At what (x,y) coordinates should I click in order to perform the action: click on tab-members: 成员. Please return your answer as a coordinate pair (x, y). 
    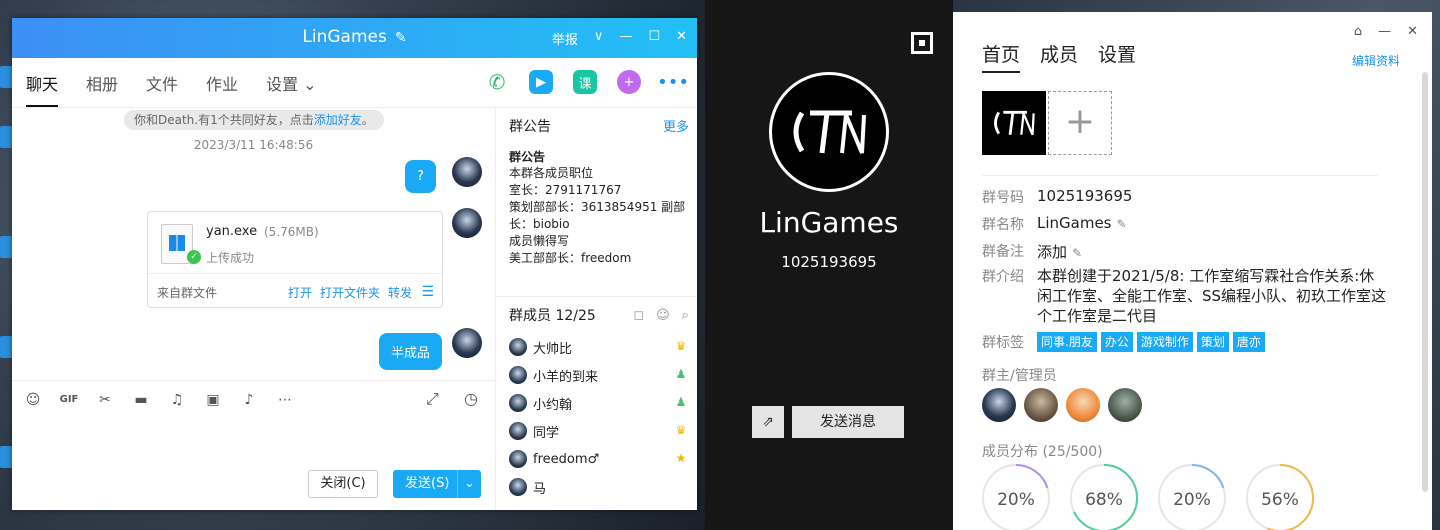
    Looking at the image, I should click on (1059, 56).